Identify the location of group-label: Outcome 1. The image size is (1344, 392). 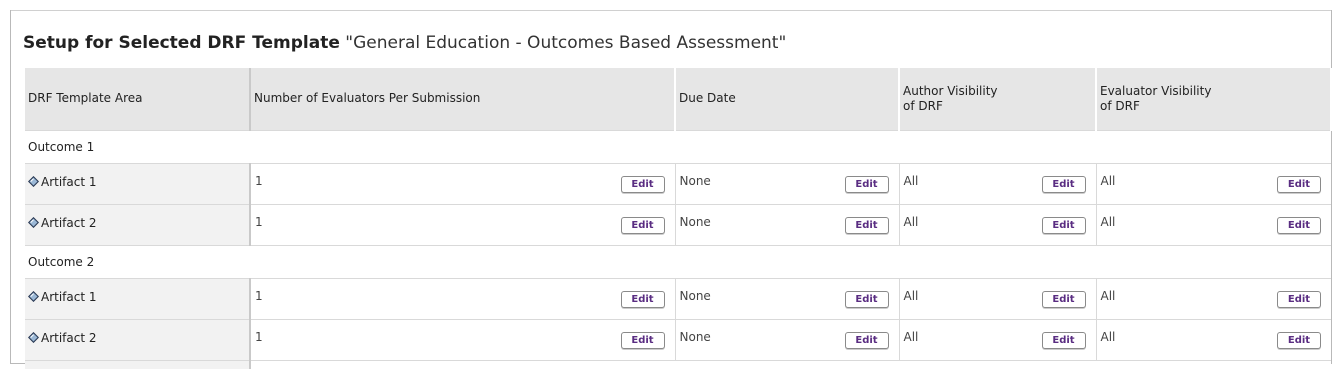
(678, 146).